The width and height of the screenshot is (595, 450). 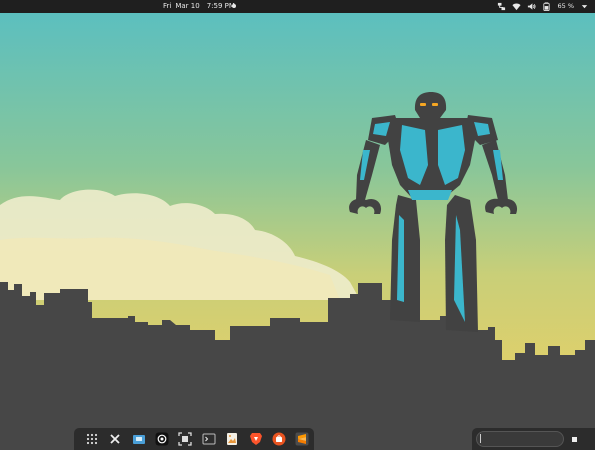 What do you see at coordinates (187, 6) in the screenshot?
I see `clock-date: Mar 10` at bounding box center [187, 6].